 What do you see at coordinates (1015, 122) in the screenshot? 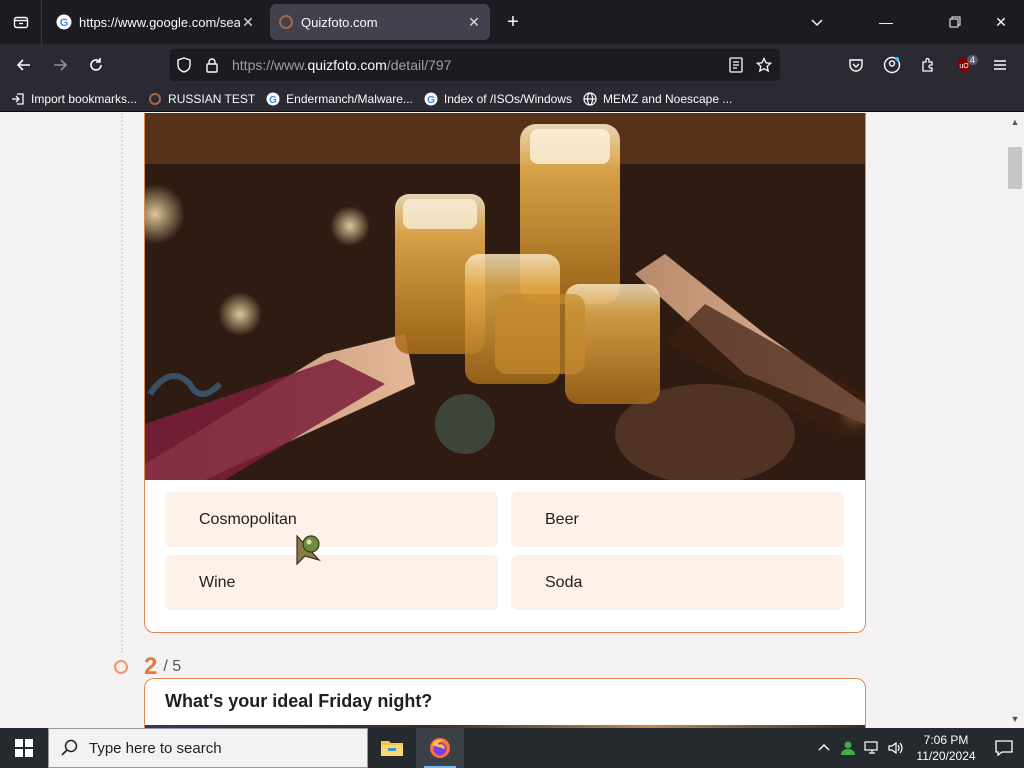
I see `scroll-up-arrow-icon: ▲` at bounding box center [1015, 122].